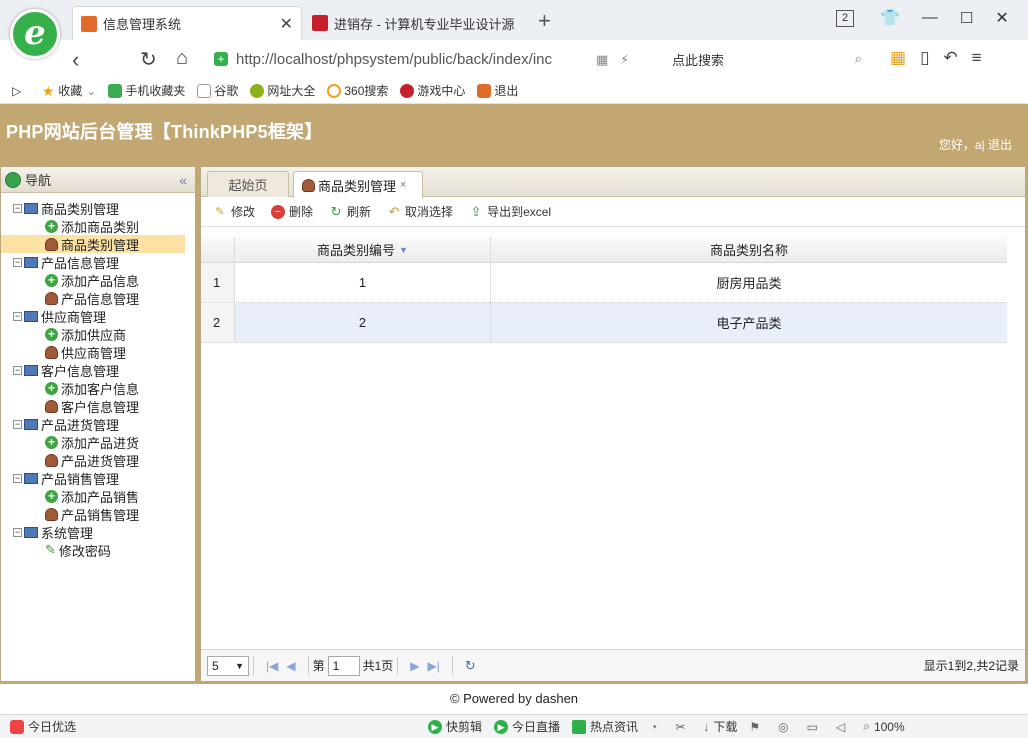  I want to click on status-item-live: ▶ 今日直播, so click(527, 726).